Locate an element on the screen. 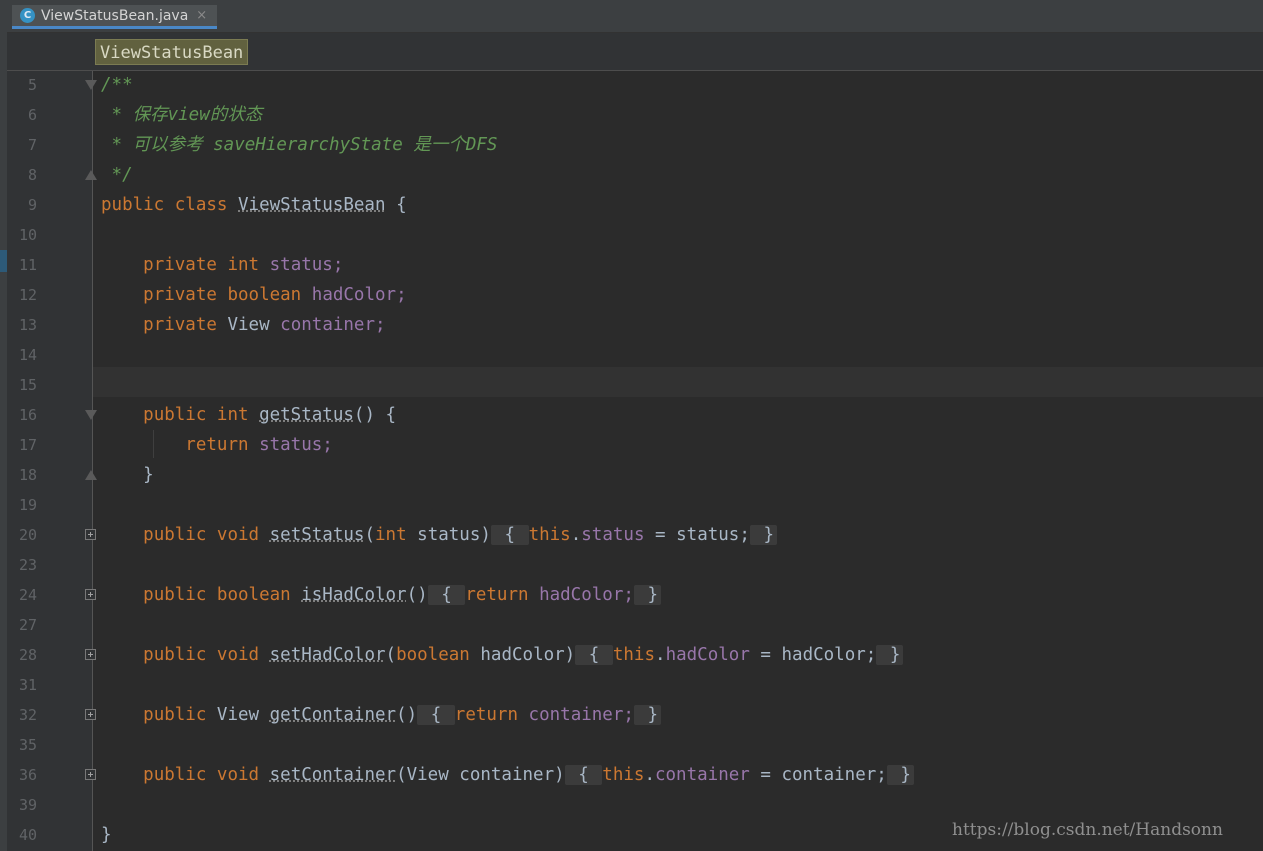 The height and width of the screenshot is (851, 1263). code-line-12: private boolean hadColor; is located at coordinates (681, 295).